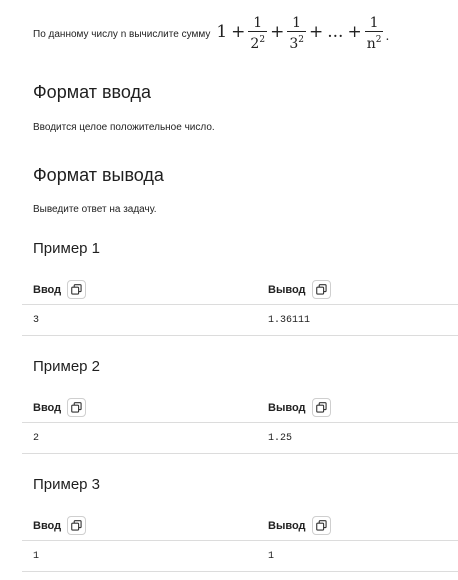  What do you see at coordinates (36, 556) in the screenshot?
I see `example-input-value: 1` at bounding box center [36, 556].